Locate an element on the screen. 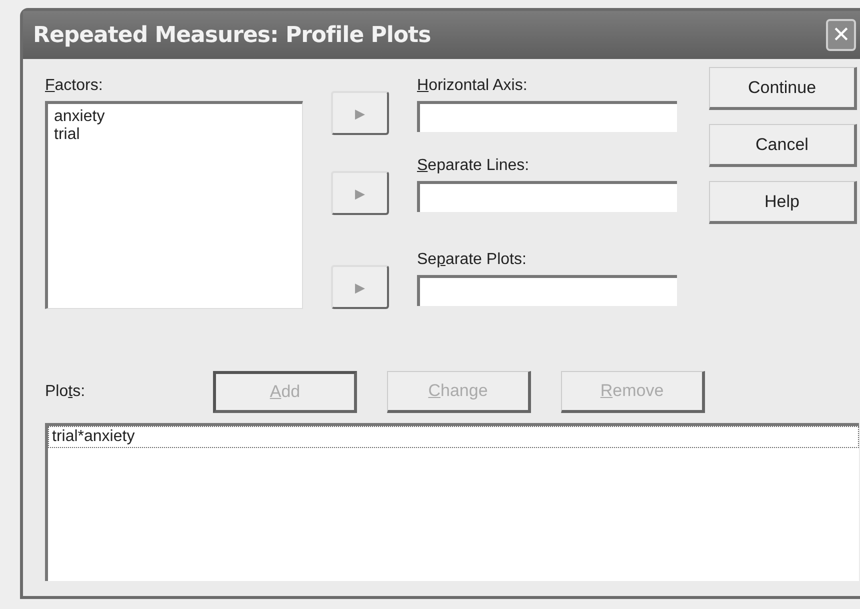 This screenshot has width=860, height=609. dialog-button: Continue is located at coordinates (783, 88).